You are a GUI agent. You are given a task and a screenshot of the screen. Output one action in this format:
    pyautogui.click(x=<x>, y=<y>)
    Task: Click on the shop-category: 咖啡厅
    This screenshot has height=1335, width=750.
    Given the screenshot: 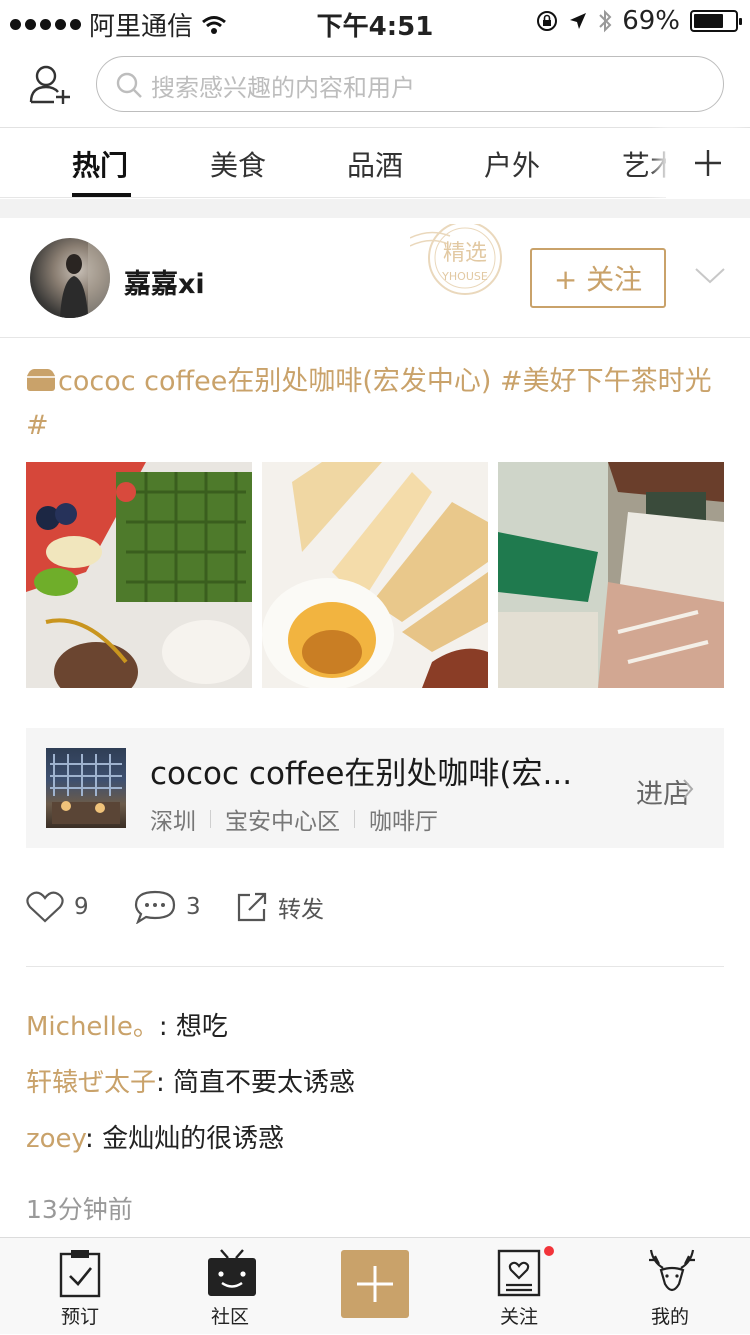 What is the action you would take?
    pyautogui.click(x=403, y=822)
    